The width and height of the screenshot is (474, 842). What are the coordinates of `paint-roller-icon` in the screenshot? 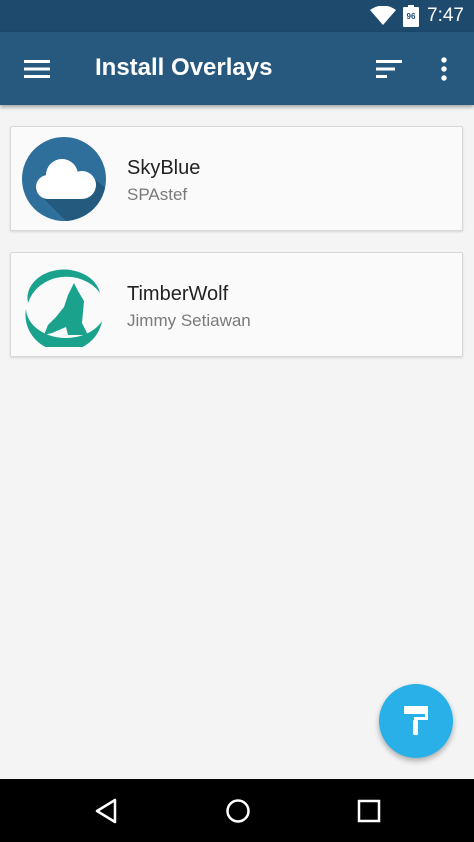 It's located at (416, 720).